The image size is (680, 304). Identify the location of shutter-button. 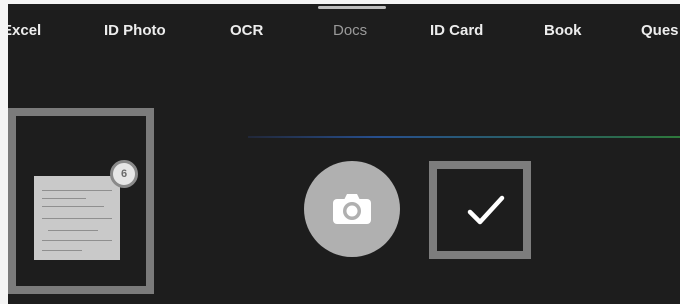
(352, 209).